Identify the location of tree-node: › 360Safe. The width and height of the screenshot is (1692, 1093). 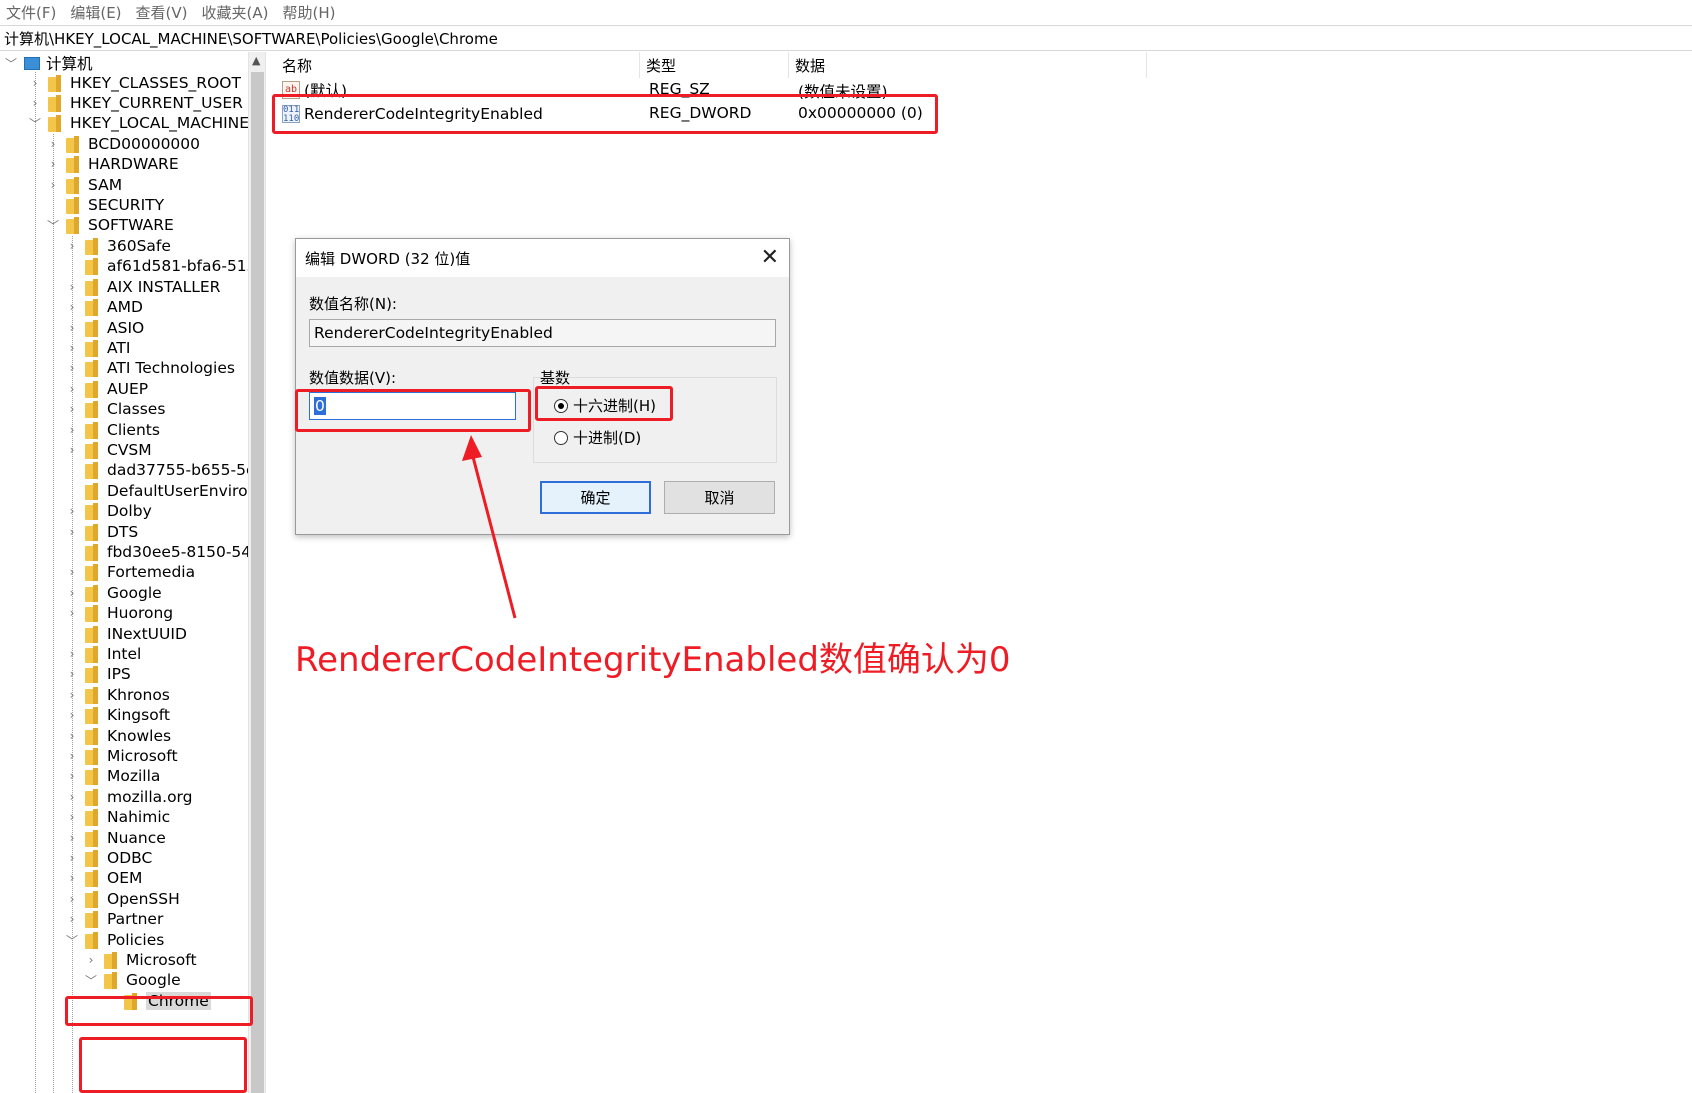
(118, 246).